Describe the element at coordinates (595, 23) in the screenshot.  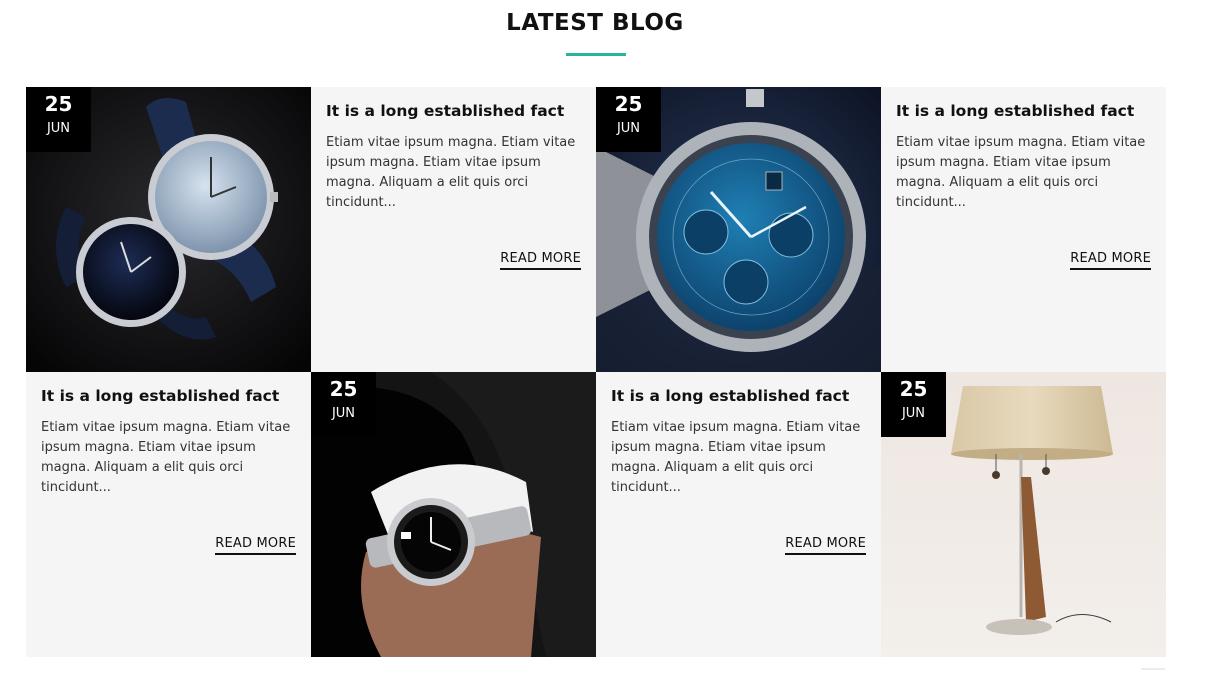
I see `section-title: LATEST BLOG` at that location.